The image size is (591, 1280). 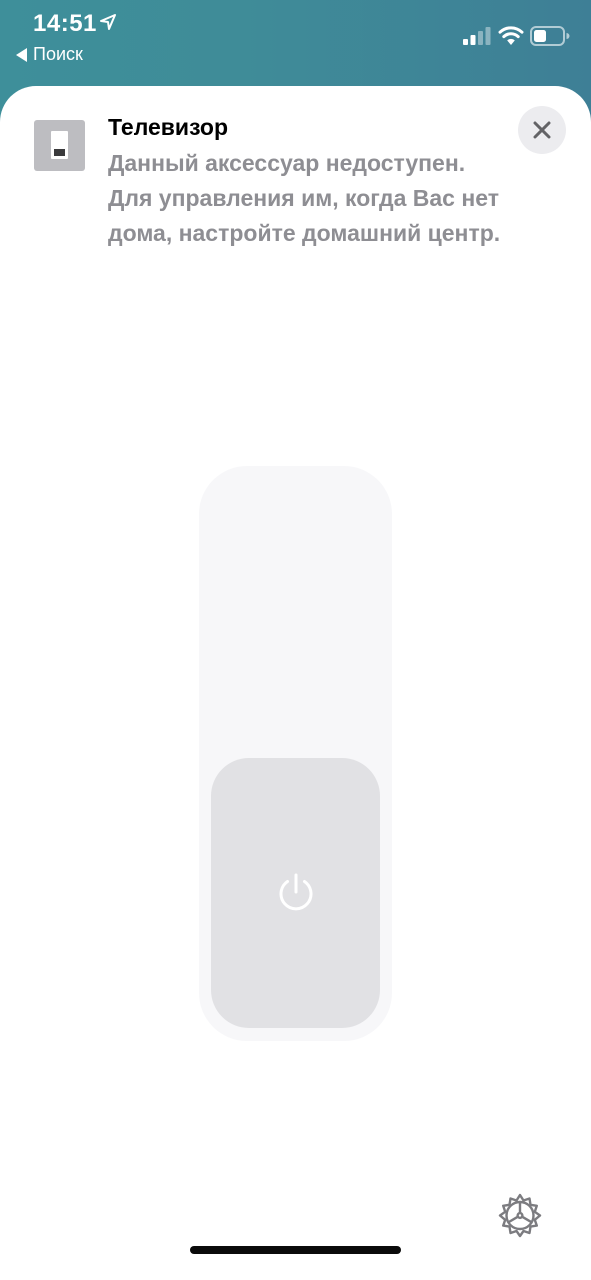 What do you see at coordinates (477, 36) in the screenshot?
I see `cellular-signal-icon` at bounding box center [477, 36].